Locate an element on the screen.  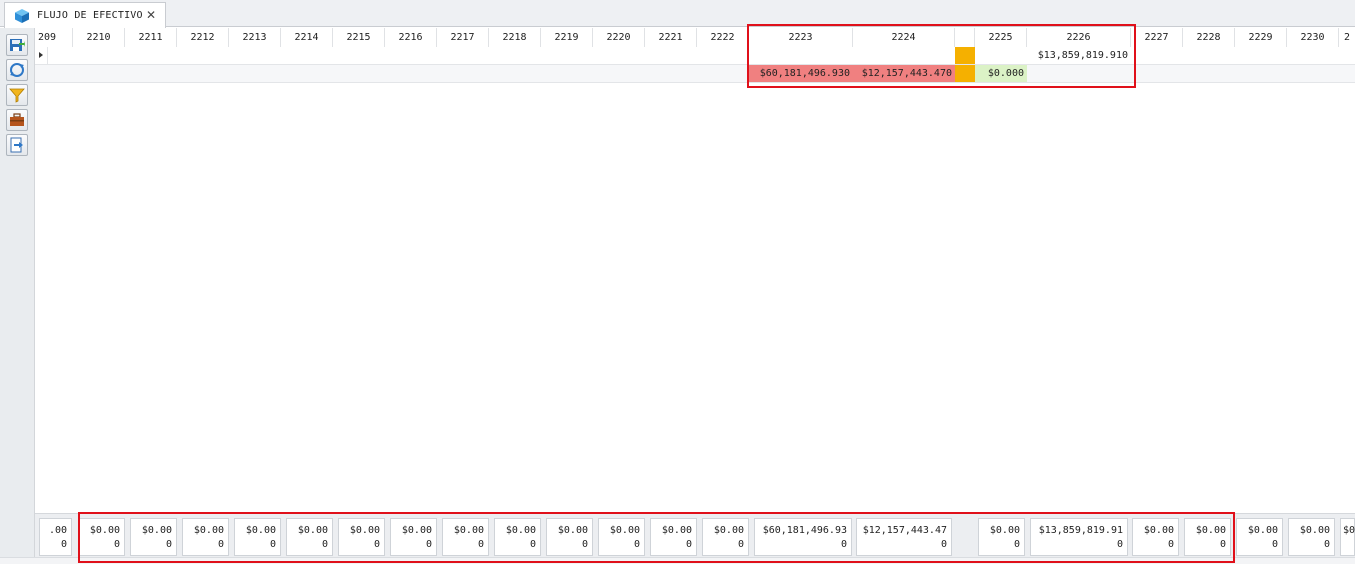
column-header: 2214 is located at coordinates (307, 37).